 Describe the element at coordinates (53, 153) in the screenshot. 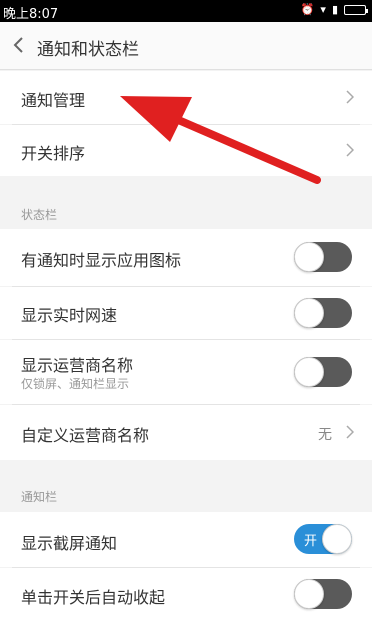

I see `list-item-label: 开关排序` at that location.